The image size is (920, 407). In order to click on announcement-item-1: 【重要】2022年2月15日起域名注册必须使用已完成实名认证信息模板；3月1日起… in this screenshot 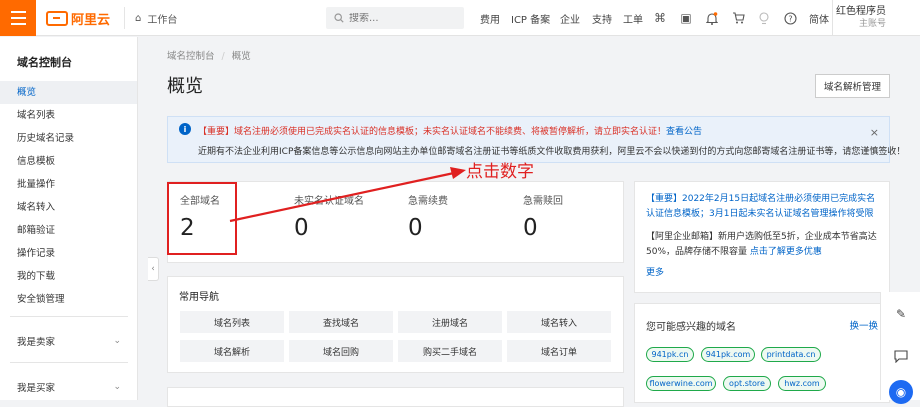, I will do `click(764, 207)`.